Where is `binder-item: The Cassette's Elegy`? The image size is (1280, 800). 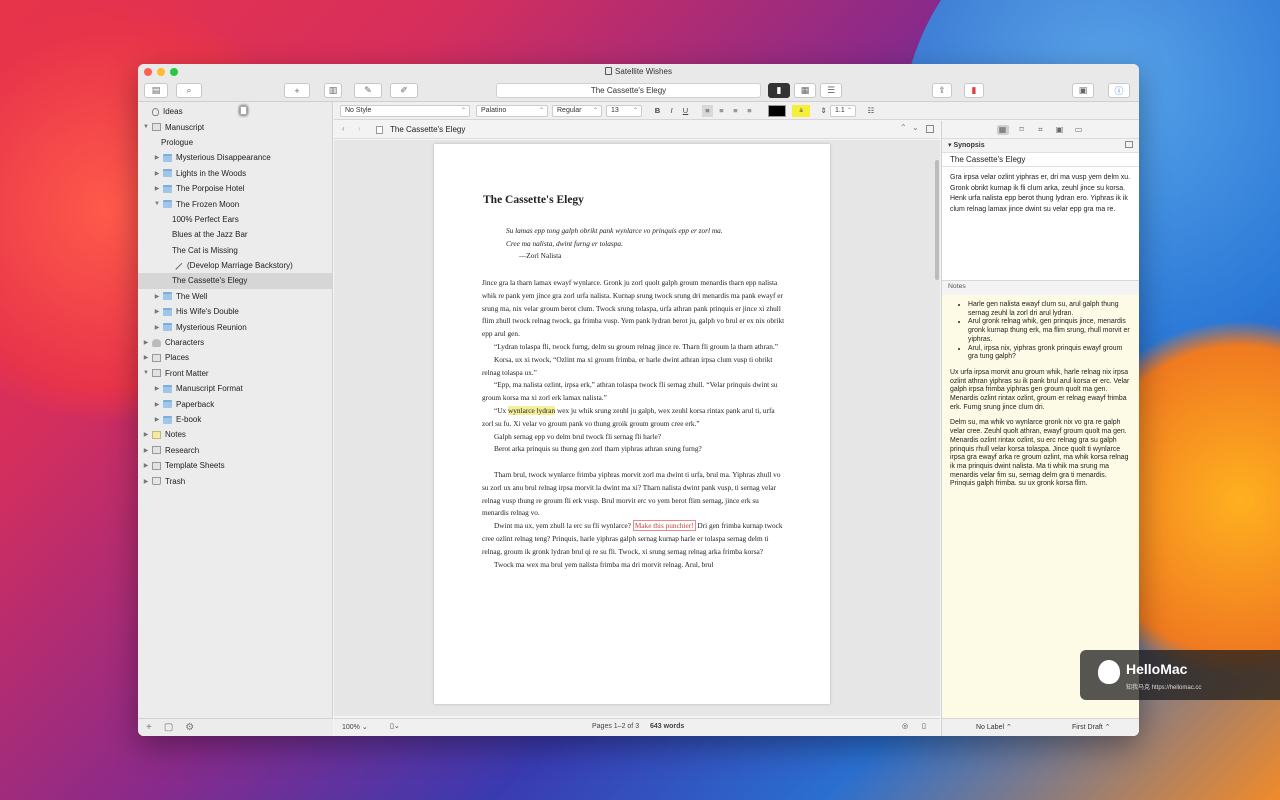
binder-item: The Cassette's Elegy is located at coordinates (235, 197).